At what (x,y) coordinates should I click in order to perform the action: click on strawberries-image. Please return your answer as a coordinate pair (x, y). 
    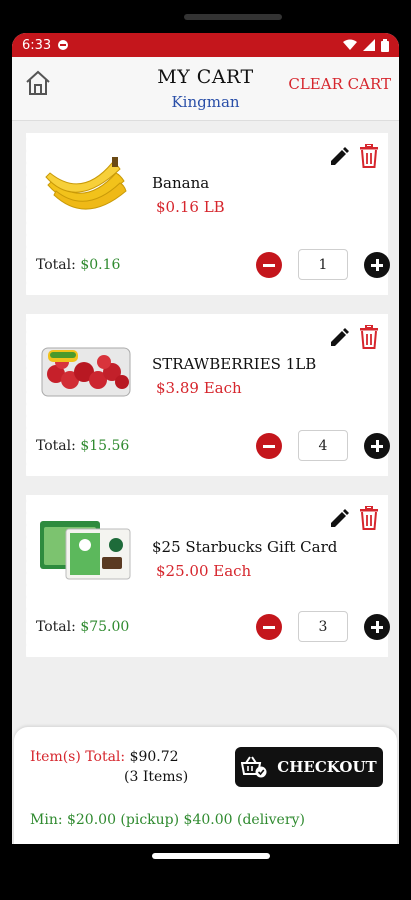
    Looking at the image, I should click on (86, 372).